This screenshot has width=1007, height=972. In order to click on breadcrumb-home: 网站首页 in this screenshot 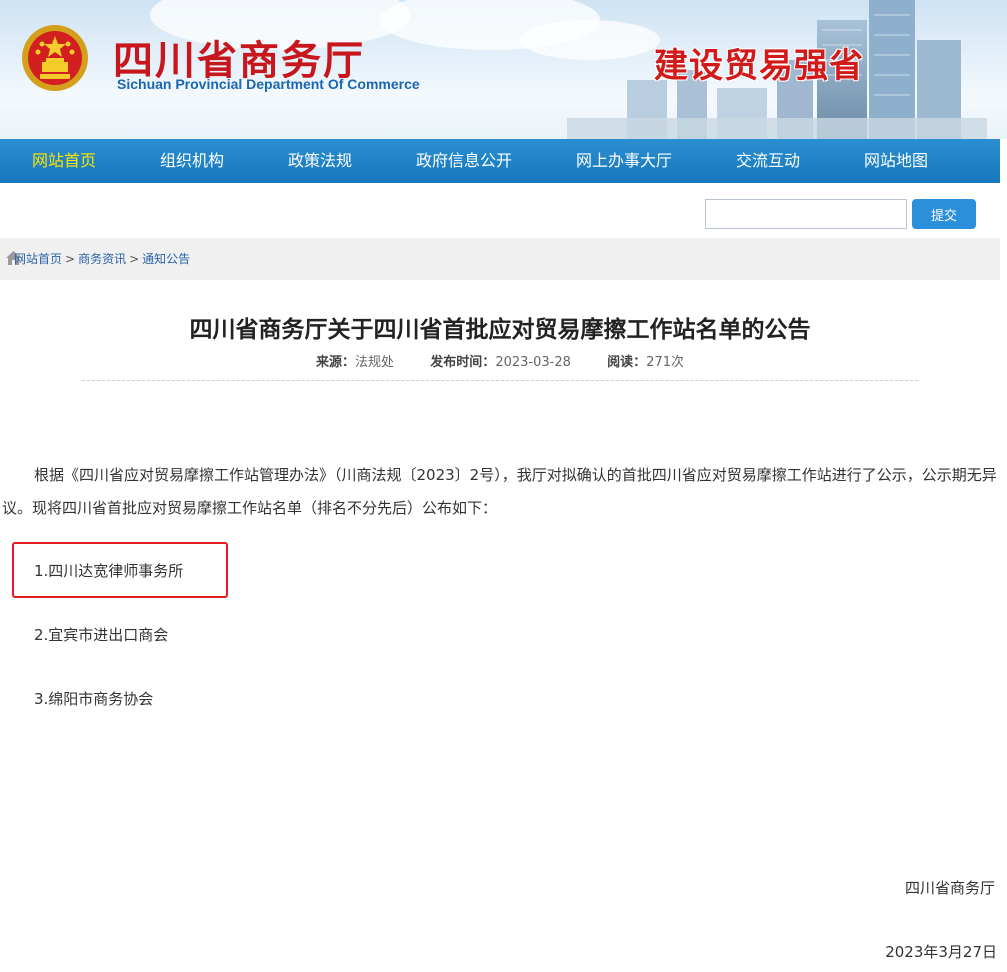, I will do `click(38, 259)`.